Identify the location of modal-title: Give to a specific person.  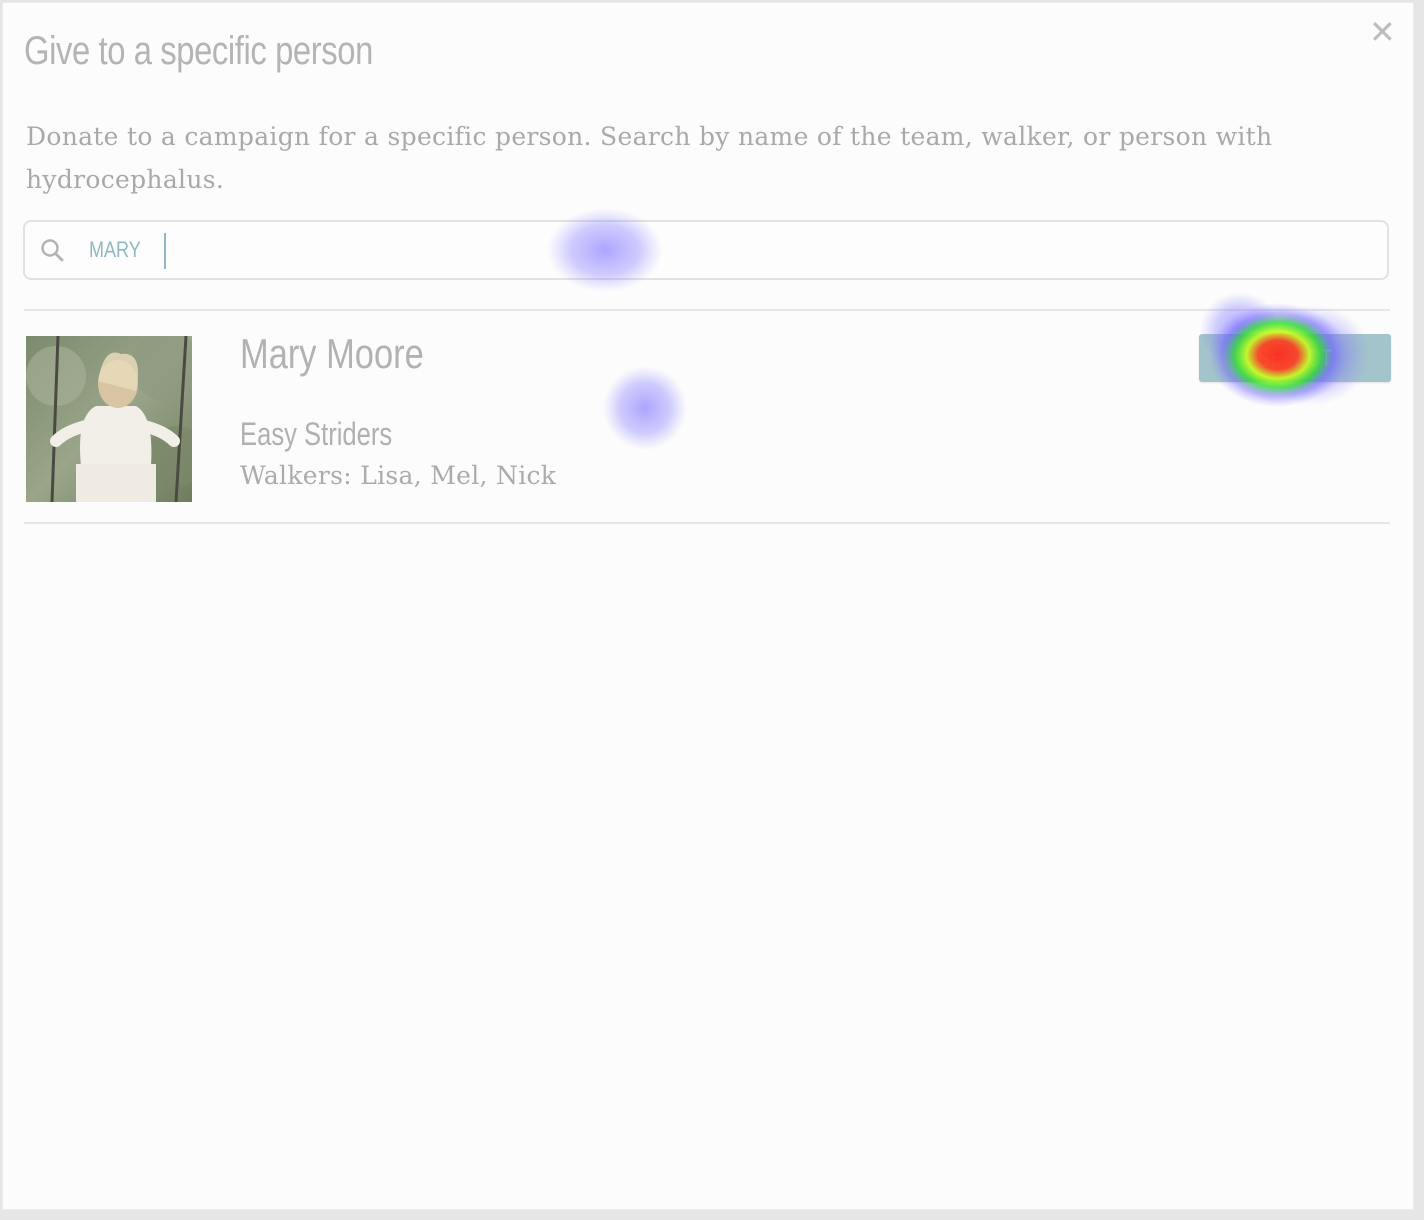
(198, 51).